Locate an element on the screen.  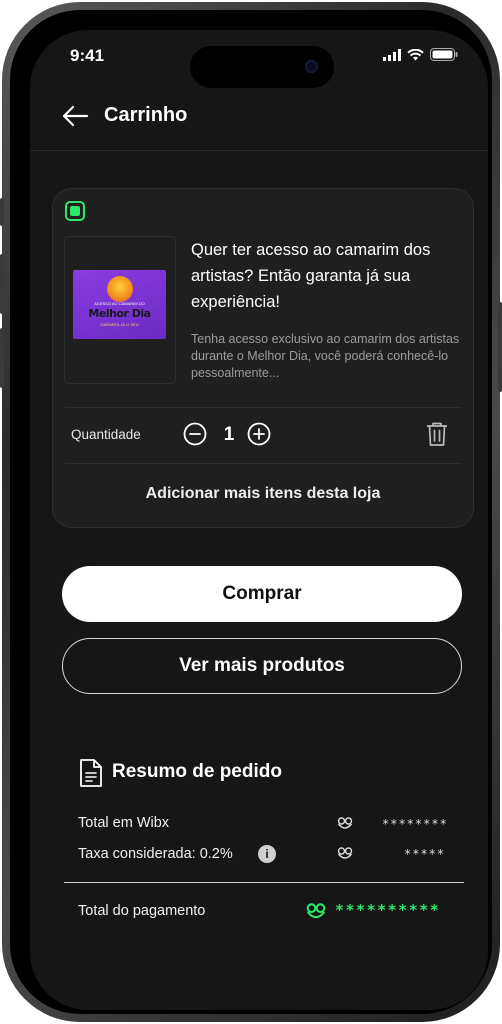
power-button is located at coordinates (500, 347).